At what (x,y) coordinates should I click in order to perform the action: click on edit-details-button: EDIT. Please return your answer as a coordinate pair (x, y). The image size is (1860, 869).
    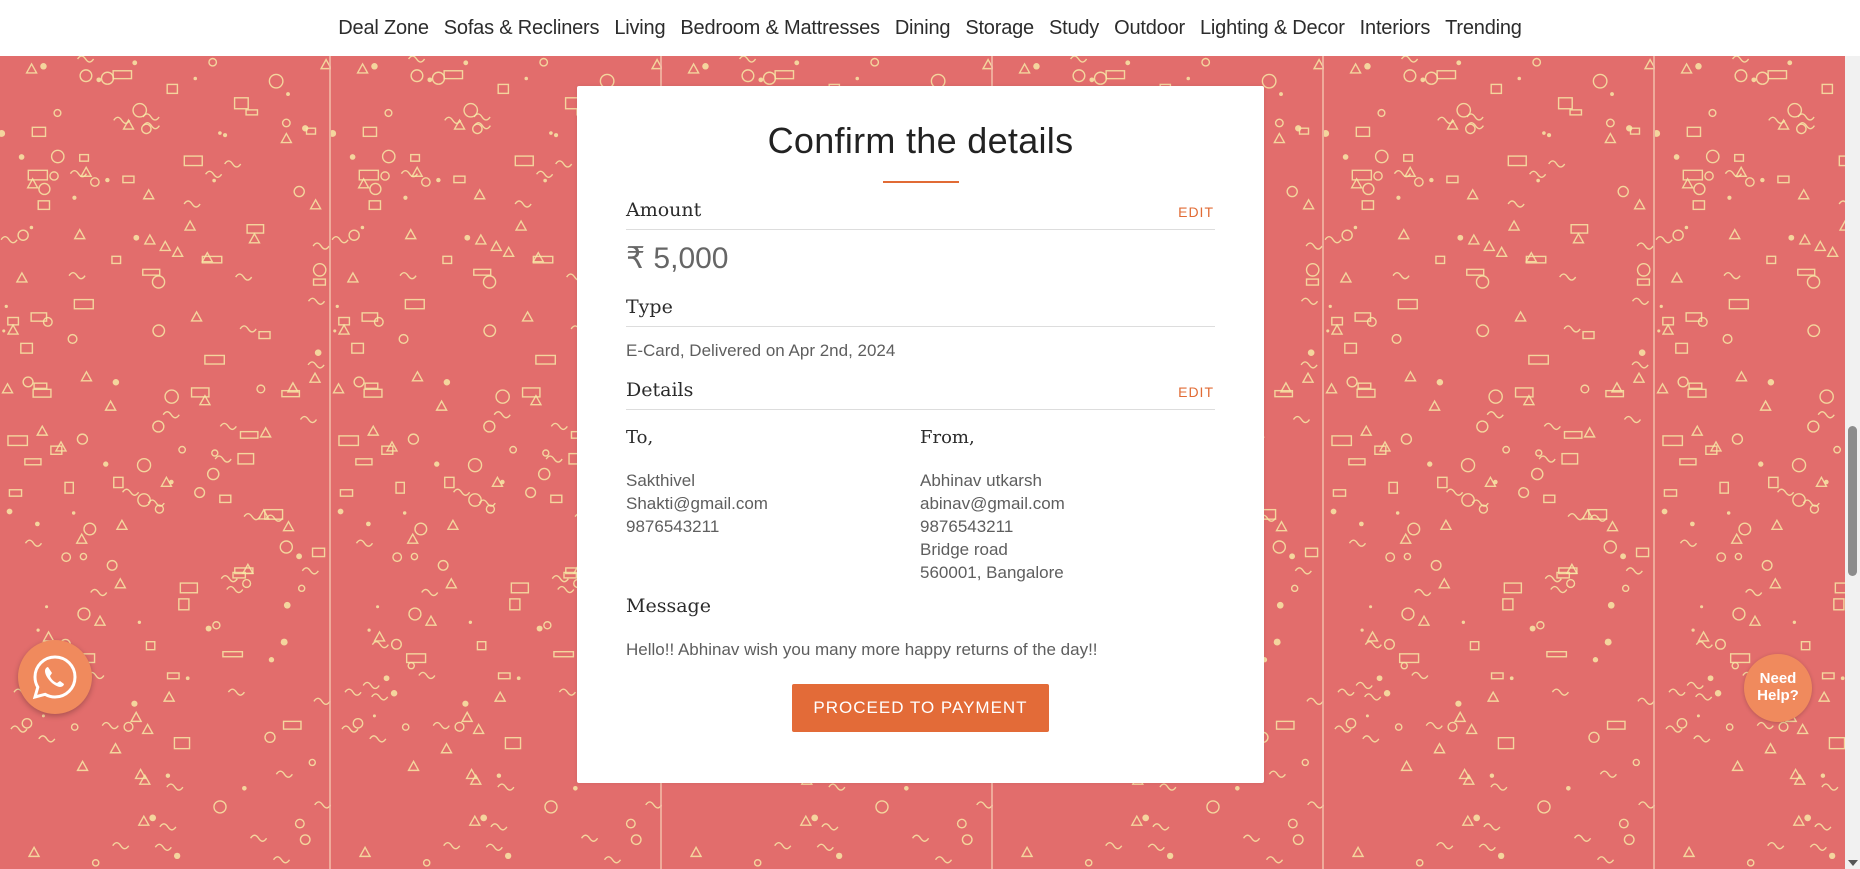
    Looking at the image, I should click on (1196, 392).